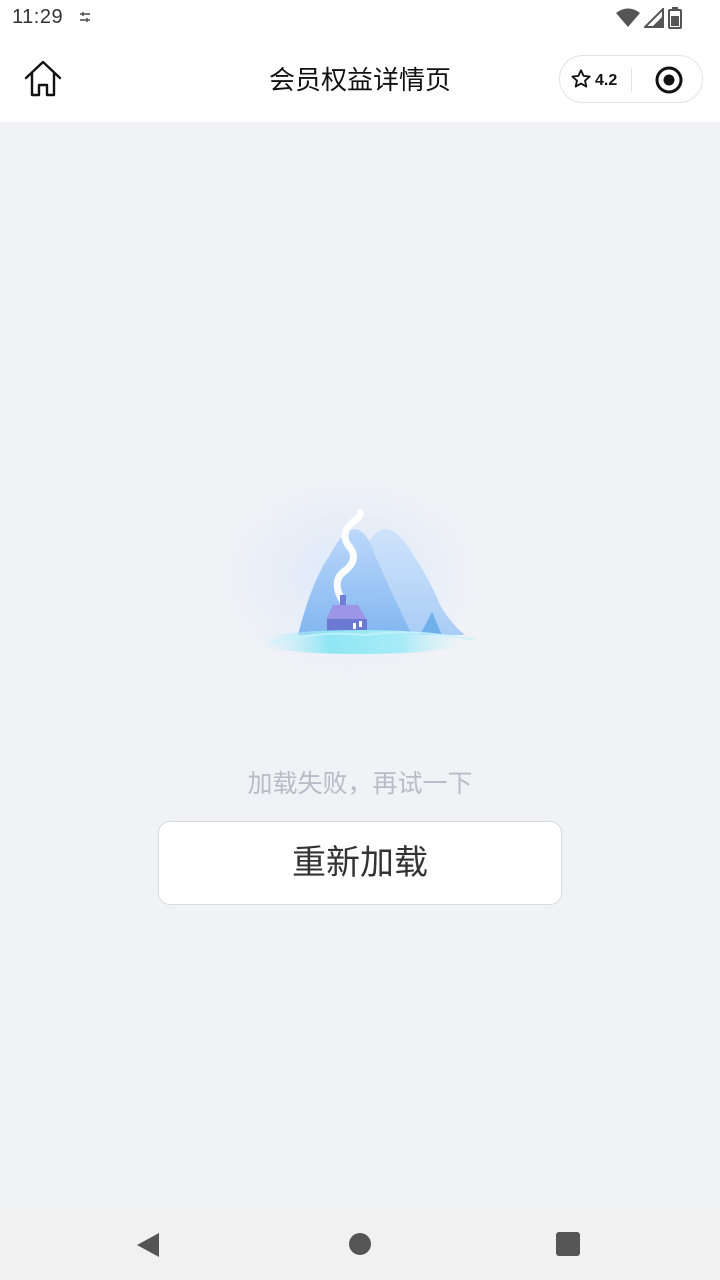 This screenshot has width=720, height=1280. I want to click on reload-button: 重新加载, so click(360, 863).